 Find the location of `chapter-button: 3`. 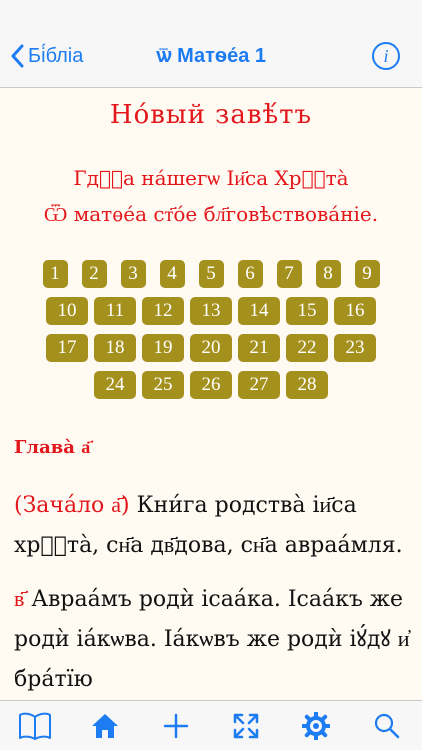

chapter-button: 3 is located at coordinates (133, 274).